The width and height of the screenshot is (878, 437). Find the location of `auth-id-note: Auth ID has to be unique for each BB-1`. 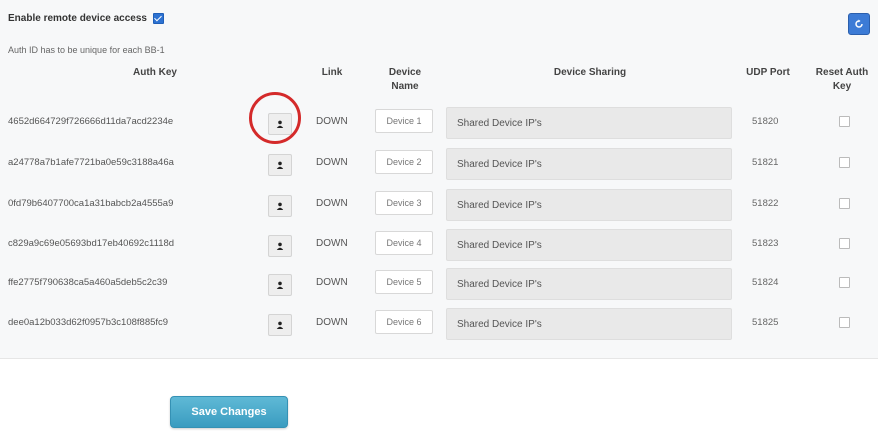

auth-id-note: Auth ID has to be unique for each BB-1 is located at coordinates (86, 50).